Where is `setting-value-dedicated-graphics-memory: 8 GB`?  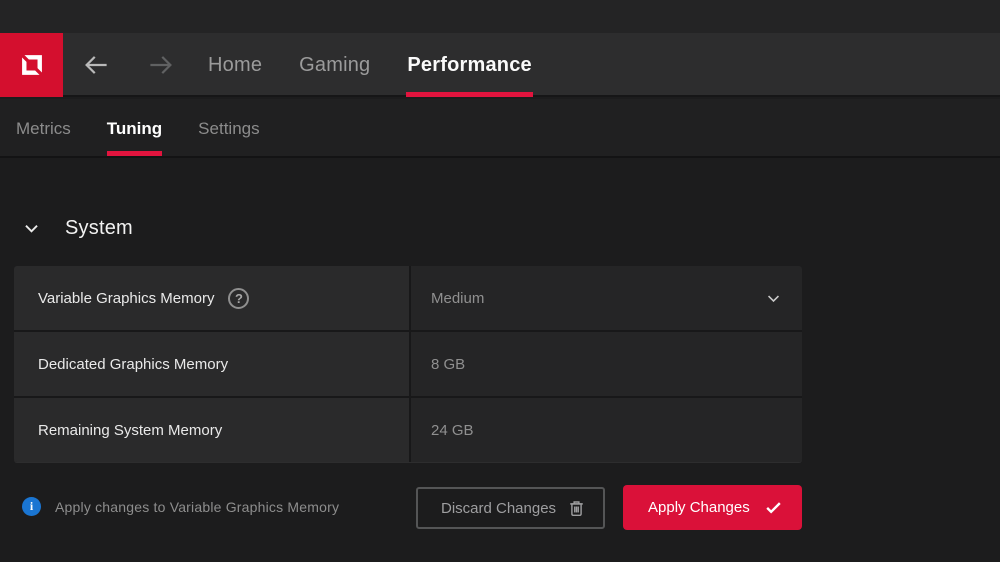
setting-value-dedicated-graphics-memory: 8 GB is located at coordinates (606, 364).